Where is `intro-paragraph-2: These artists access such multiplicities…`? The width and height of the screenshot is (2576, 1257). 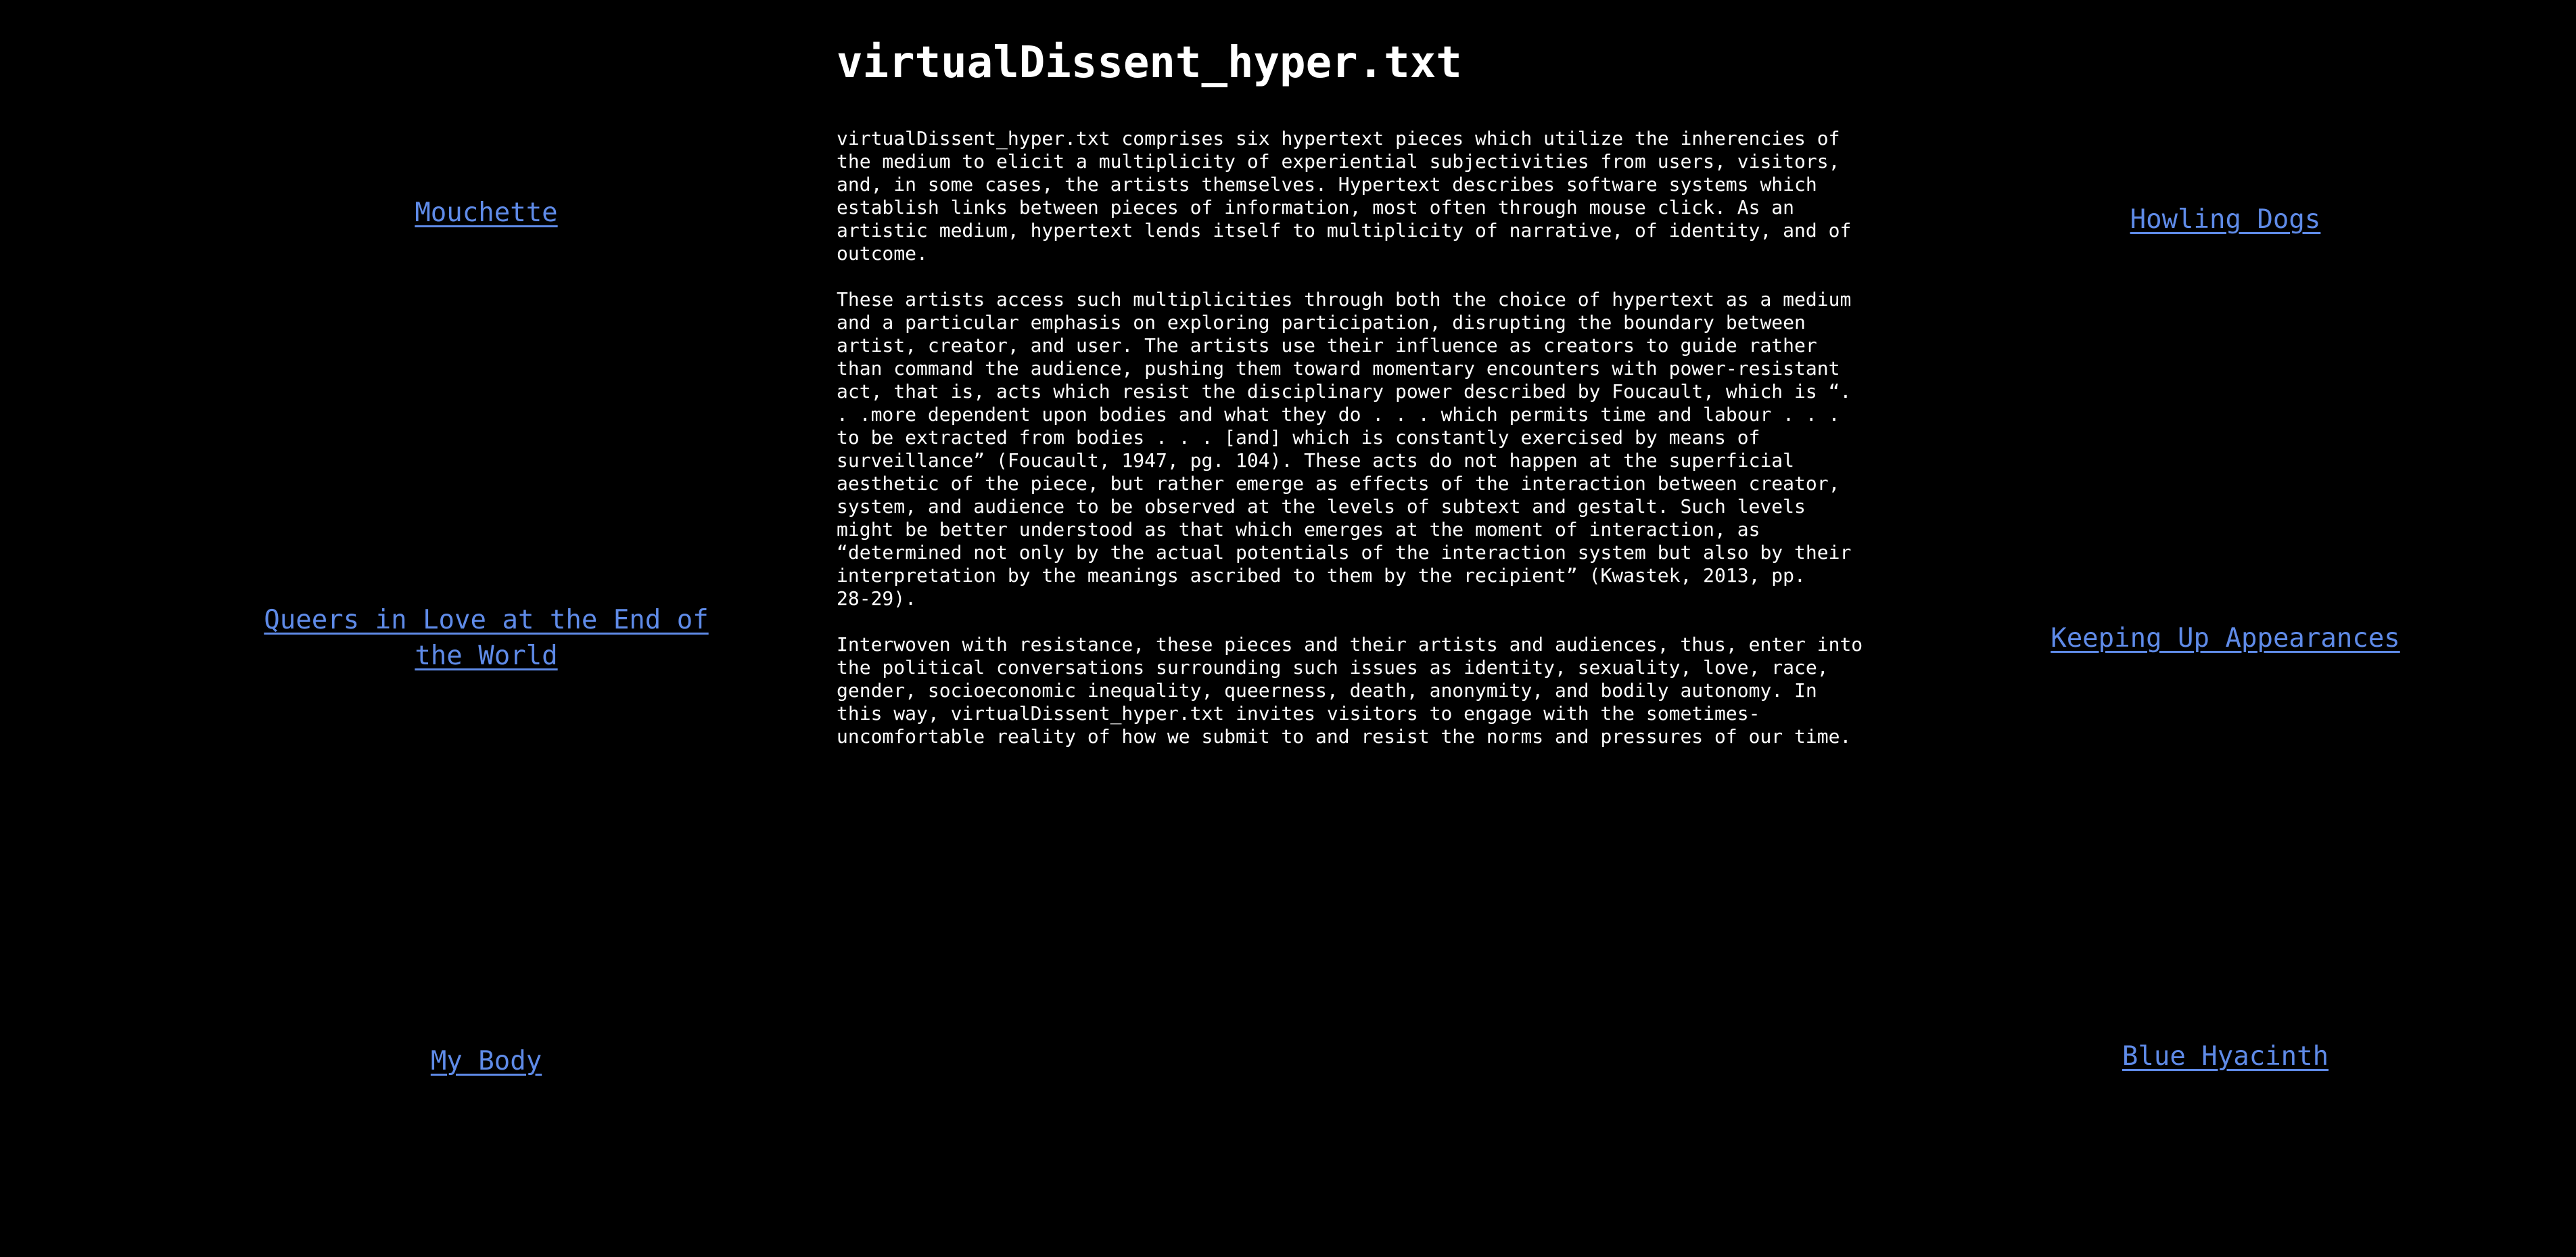
intro-paragraph-2: These artists access such multiplicities… is located at coordinates (1344, 449).